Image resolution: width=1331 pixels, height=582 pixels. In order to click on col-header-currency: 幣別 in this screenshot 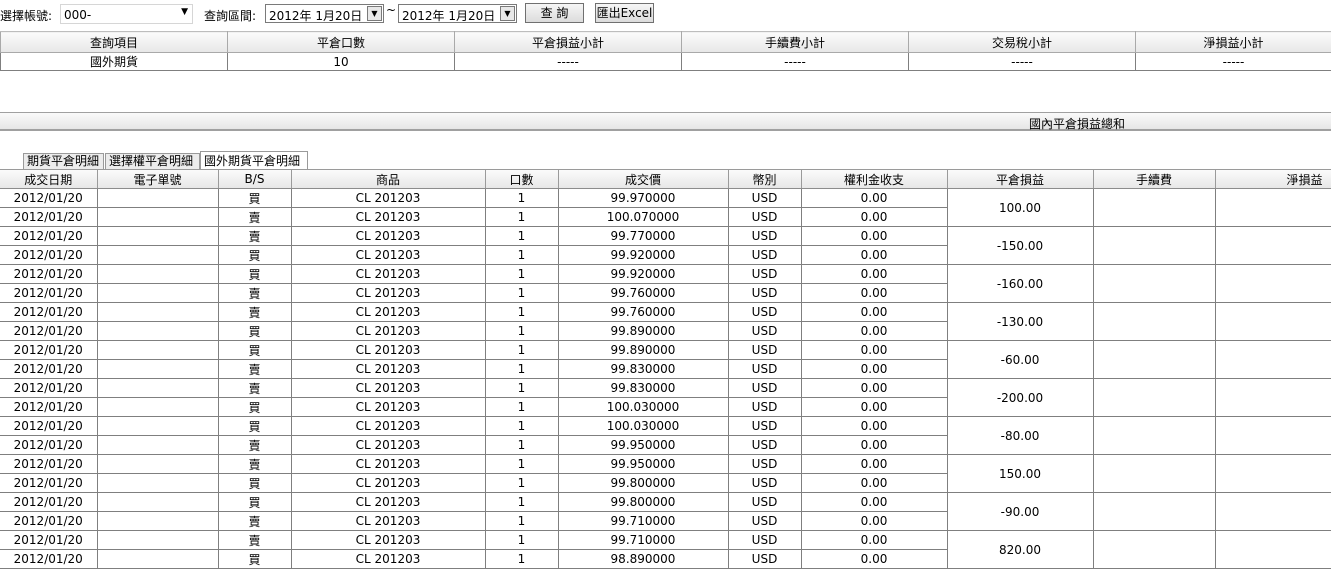, I will do `click(765, 179)`.